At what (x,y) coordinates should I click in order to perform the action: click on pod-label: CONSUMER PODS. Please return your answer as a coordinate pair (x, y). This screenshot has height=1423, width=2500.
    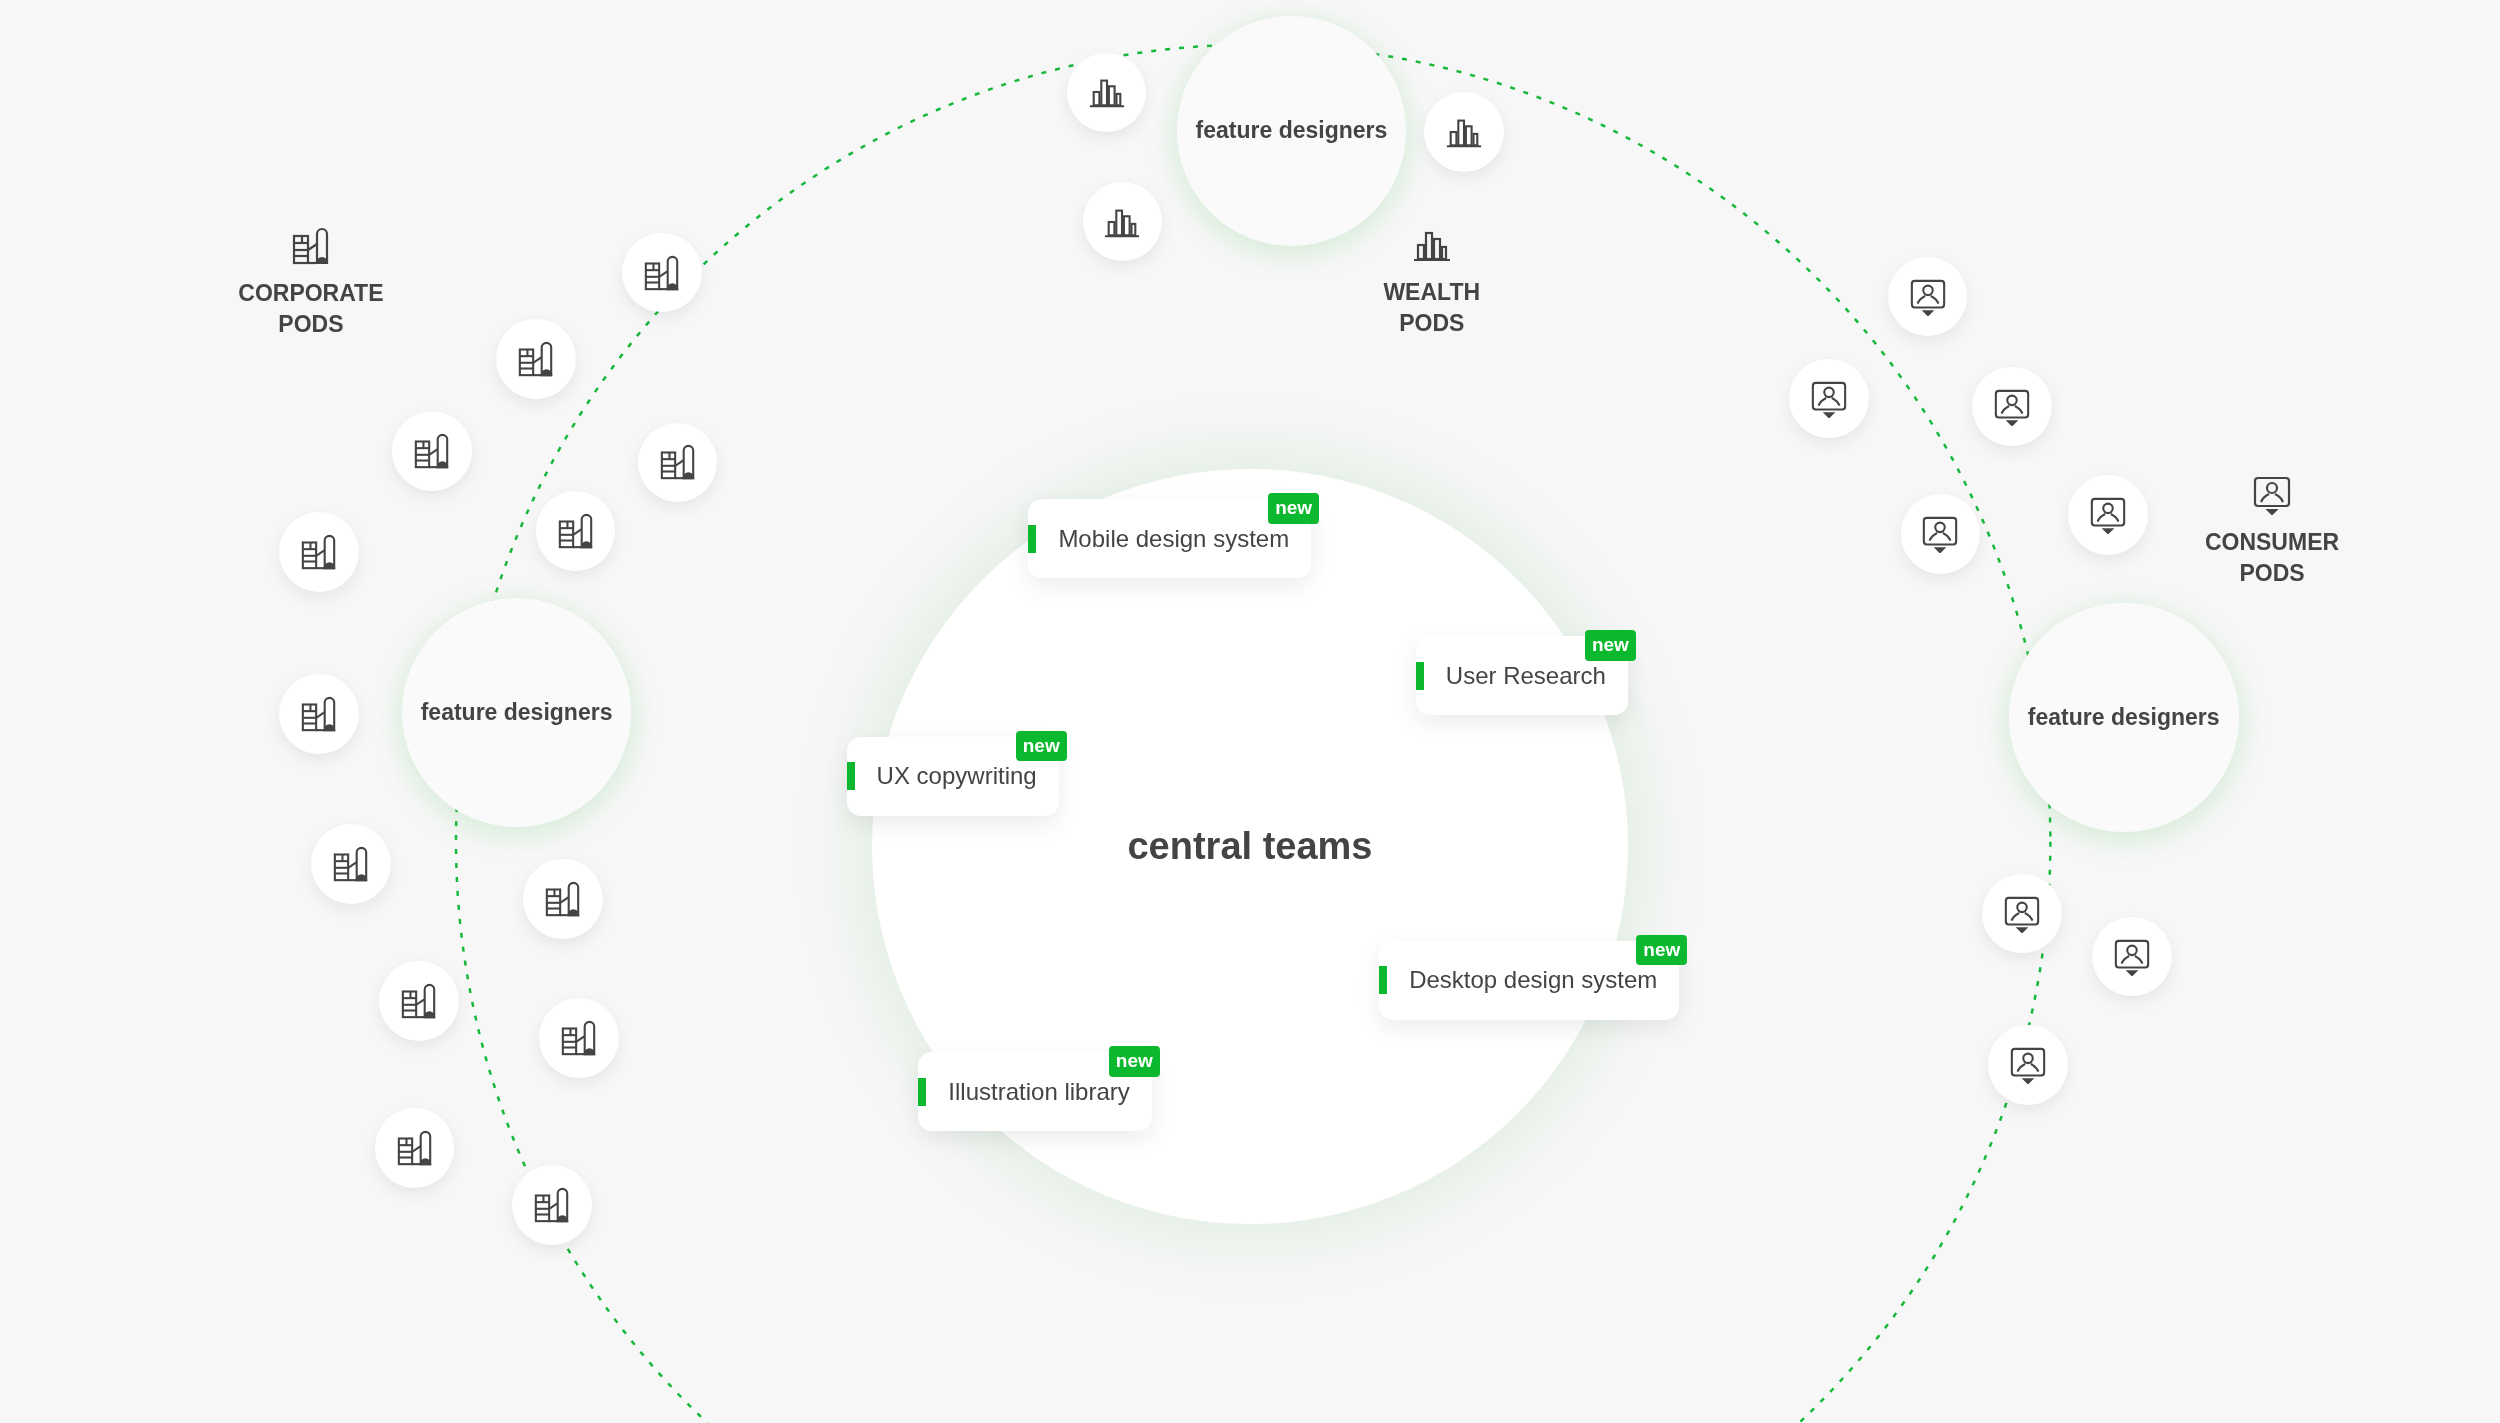
    Looking at the image, I should click on (2272, 558).